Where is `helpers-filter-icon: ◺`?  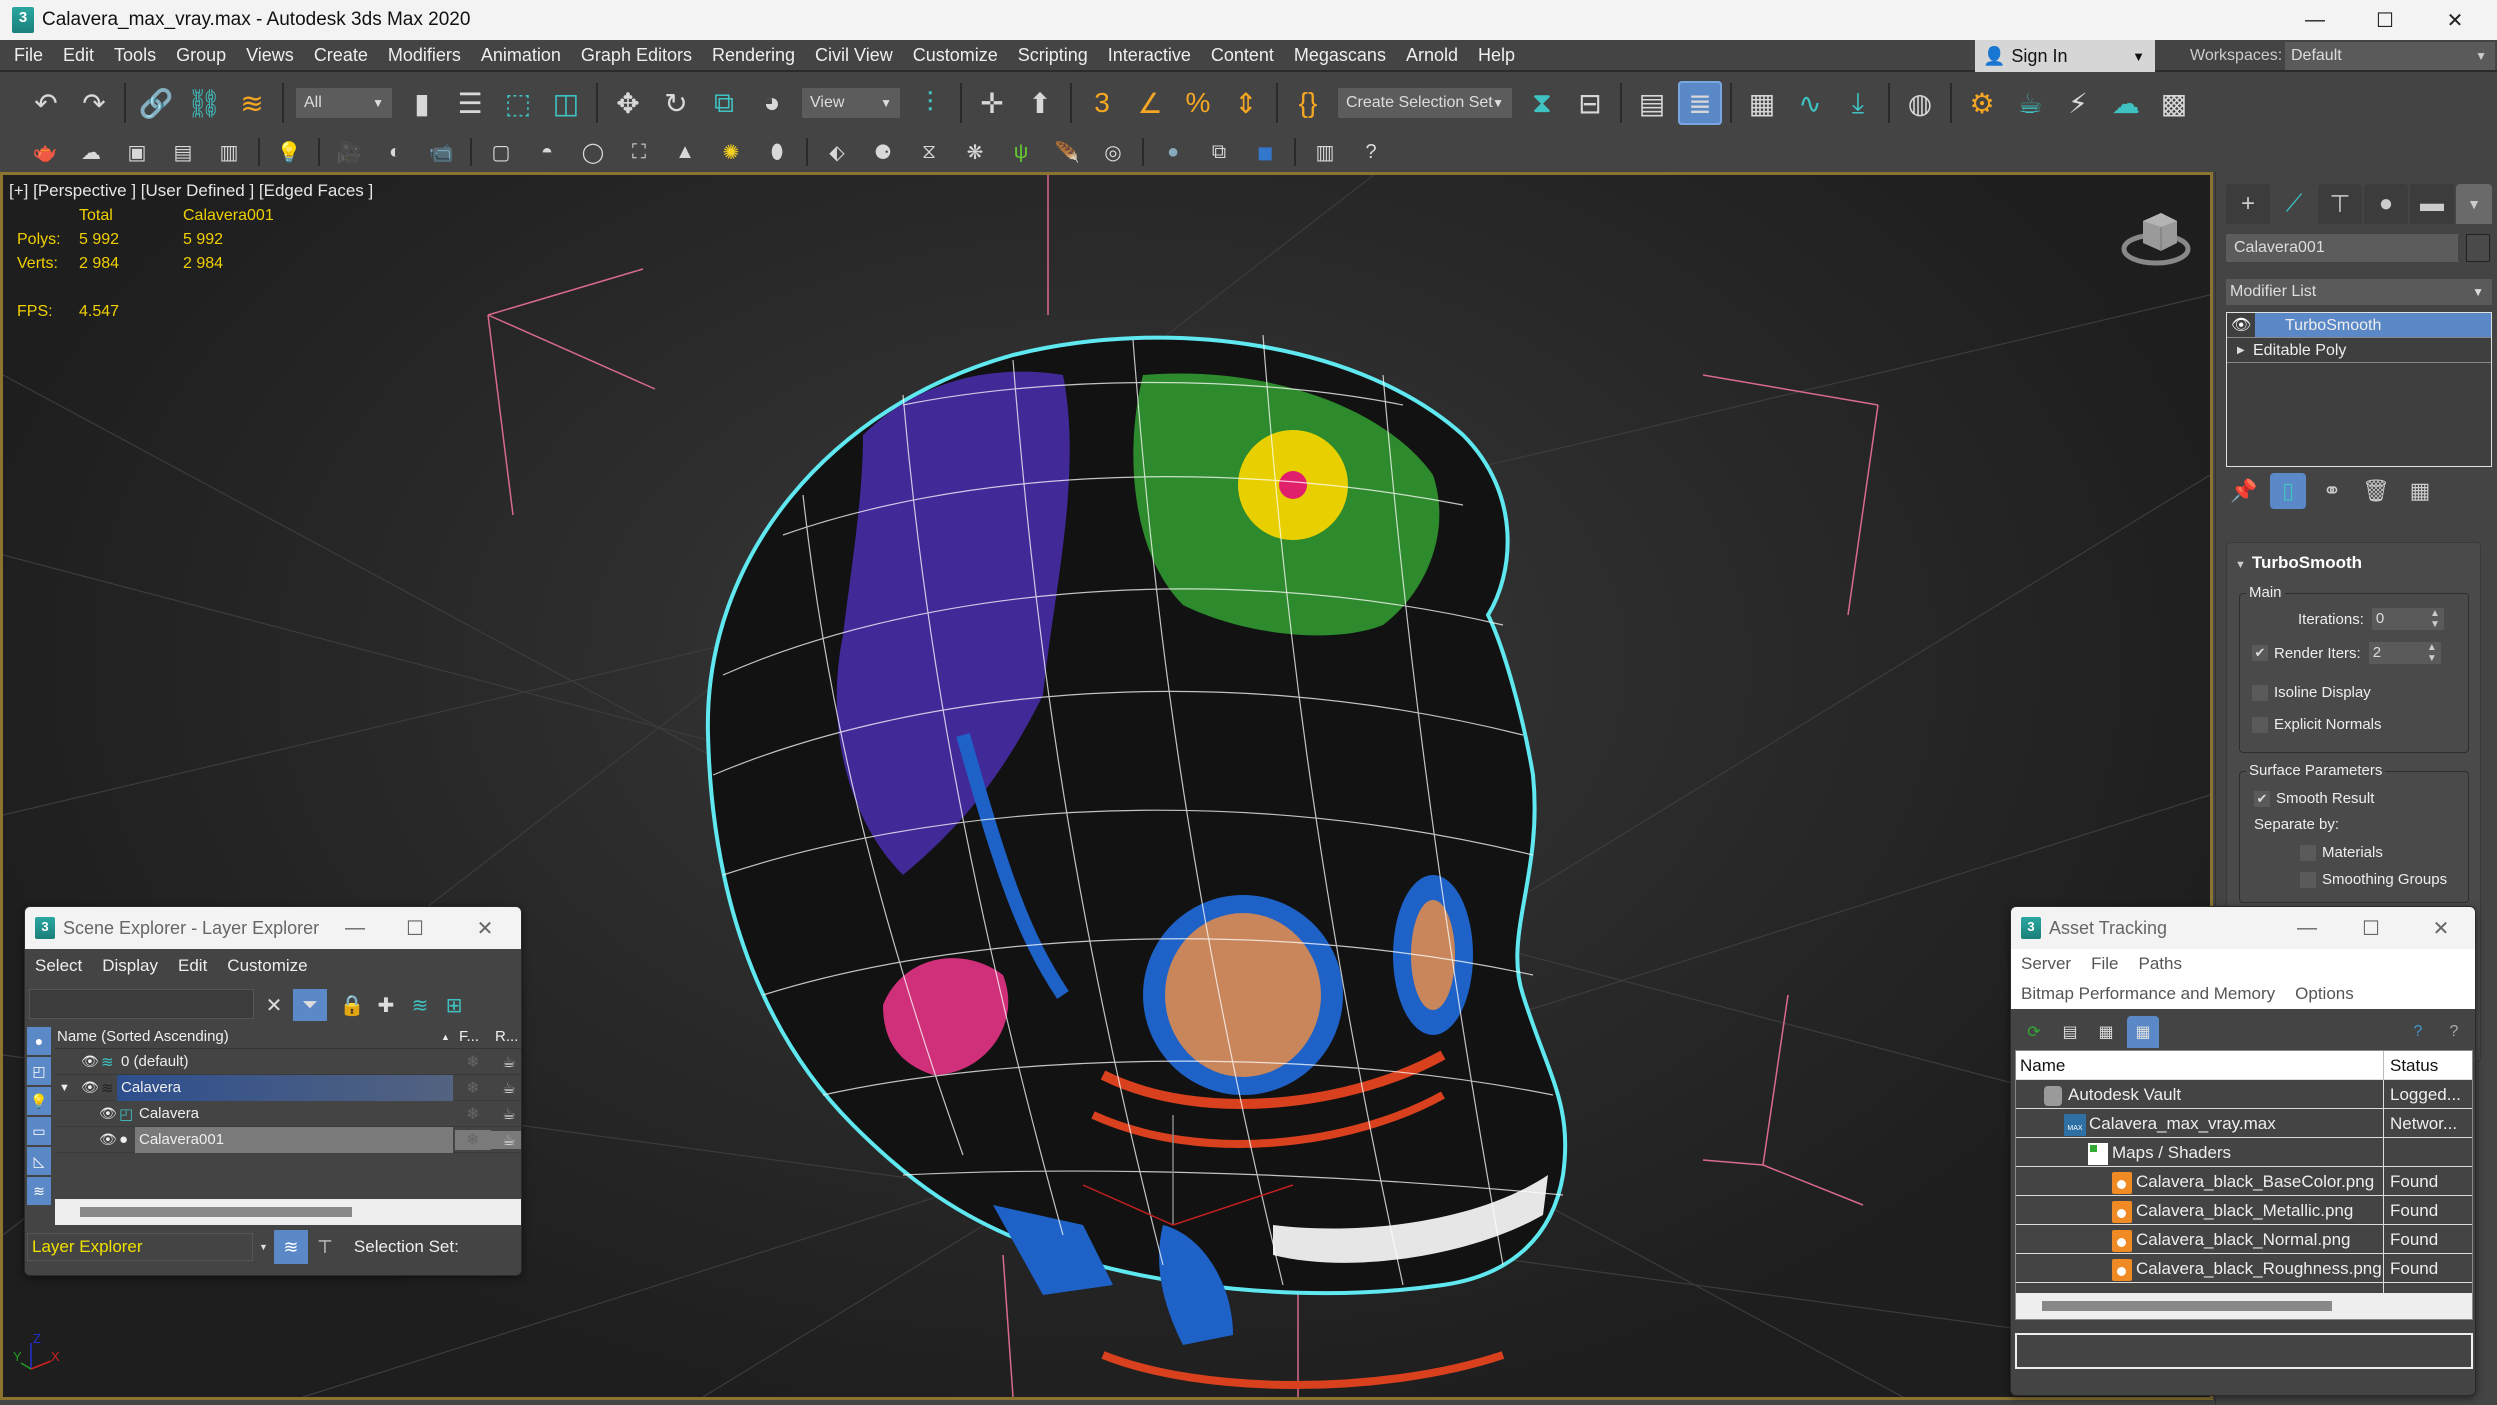
helpers-filter-icon: ◺ is located at coordinates (39, 1161).